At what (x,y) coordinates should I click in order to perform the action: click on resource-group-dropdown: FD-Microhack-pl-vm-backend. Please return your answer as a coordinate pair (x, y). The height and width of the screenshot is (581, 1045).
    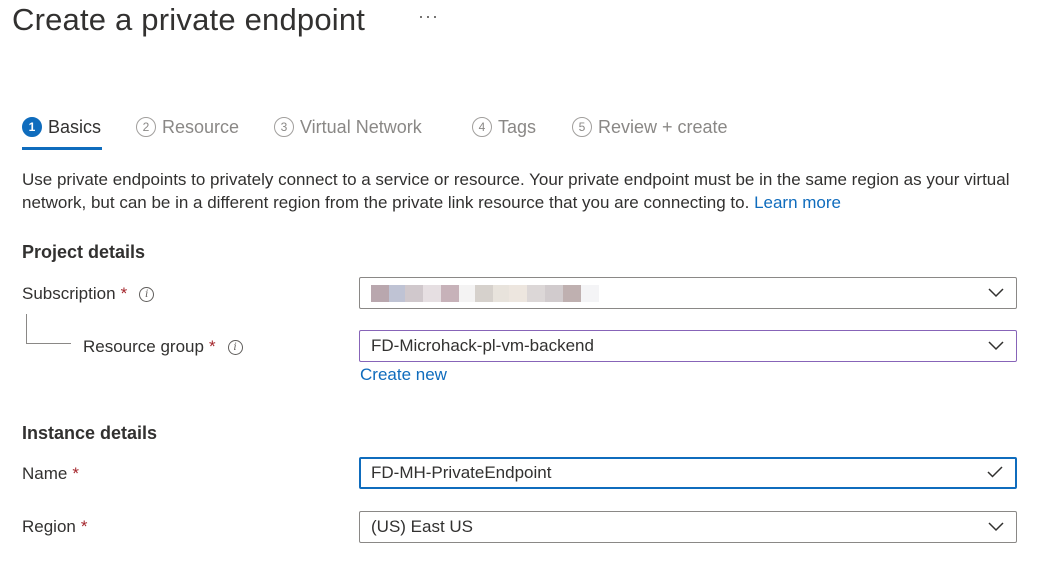
    Looking at the image, I should click on (688, 346).